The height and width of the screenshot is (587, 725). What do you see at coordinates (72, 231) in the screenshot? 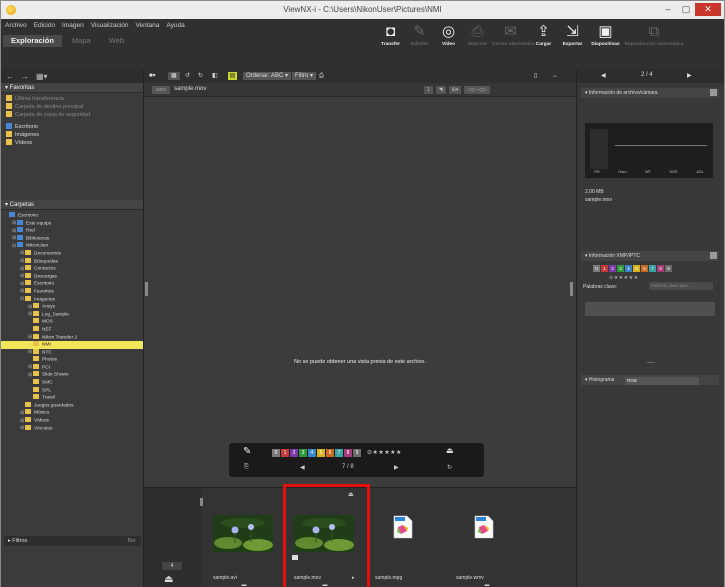
I see `folder-tree-item: ⊞ Red` at bounding box center [72, 231].